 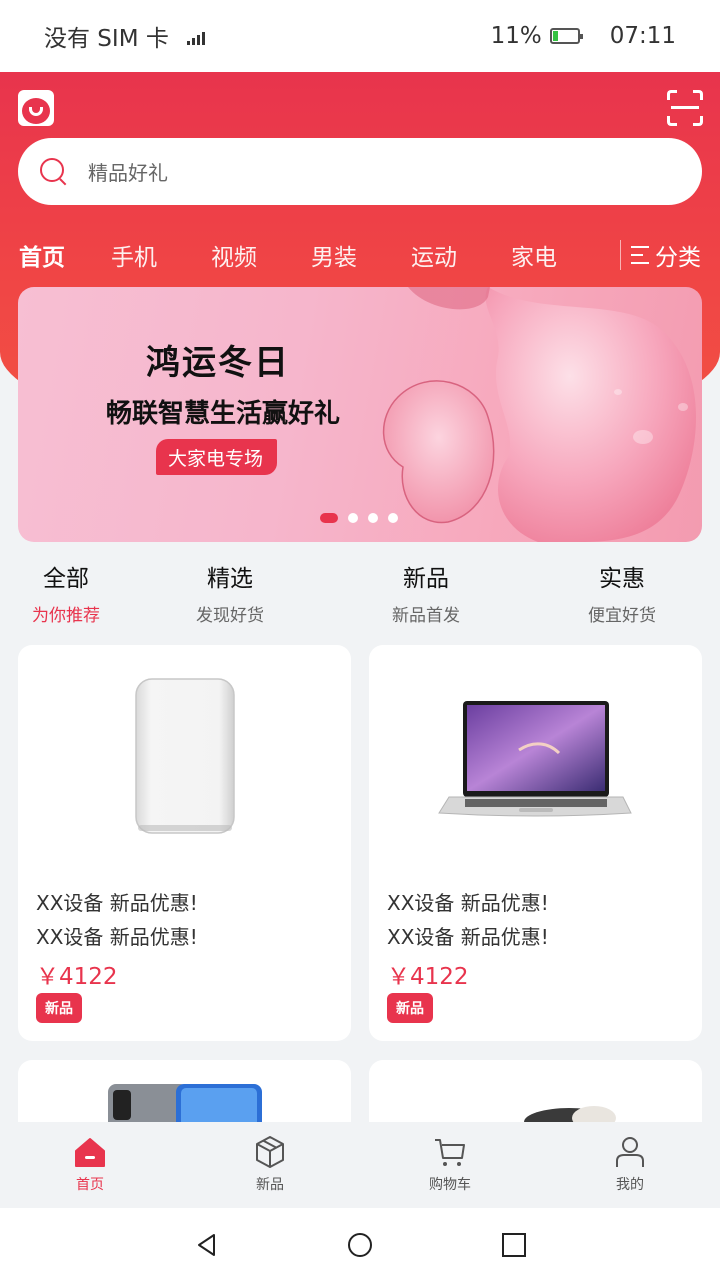 I want to click on home-icon, so click(x=90, y=1152).